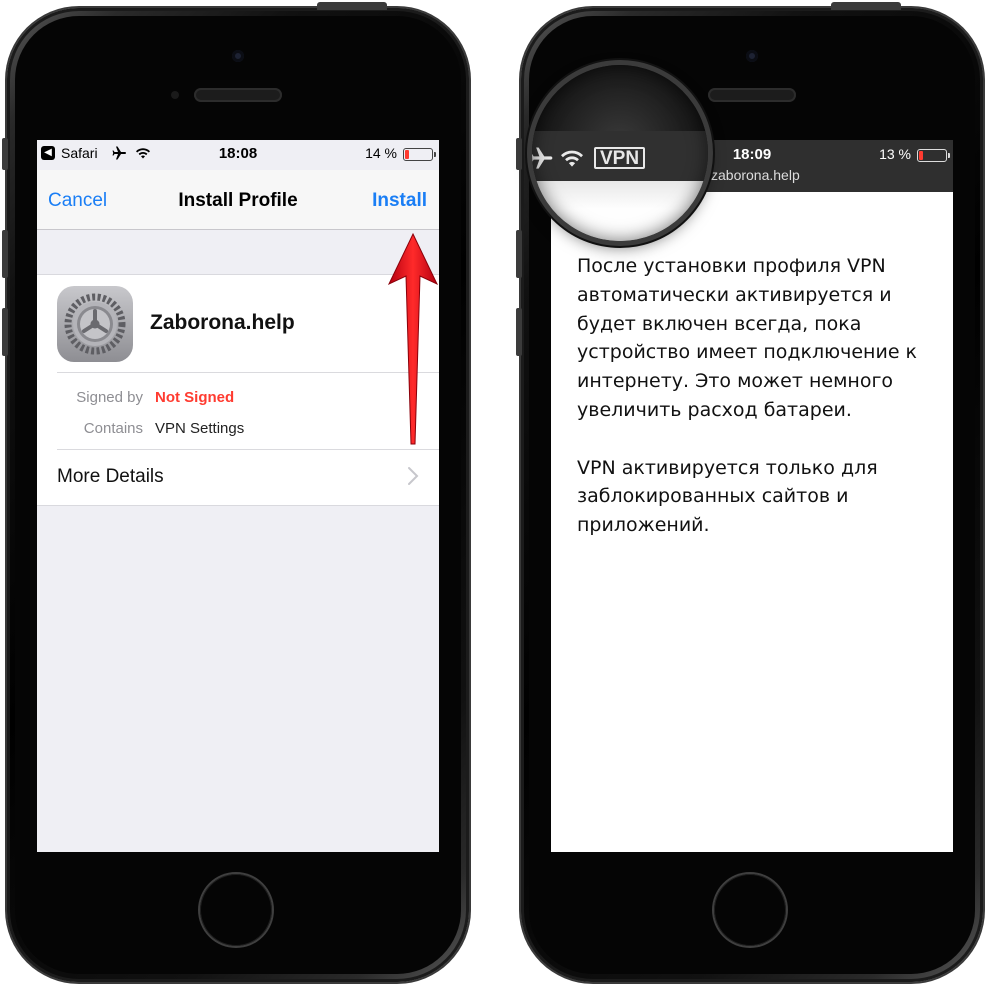  I want to click on signed-by-label: Signed by, so click(109, 397).